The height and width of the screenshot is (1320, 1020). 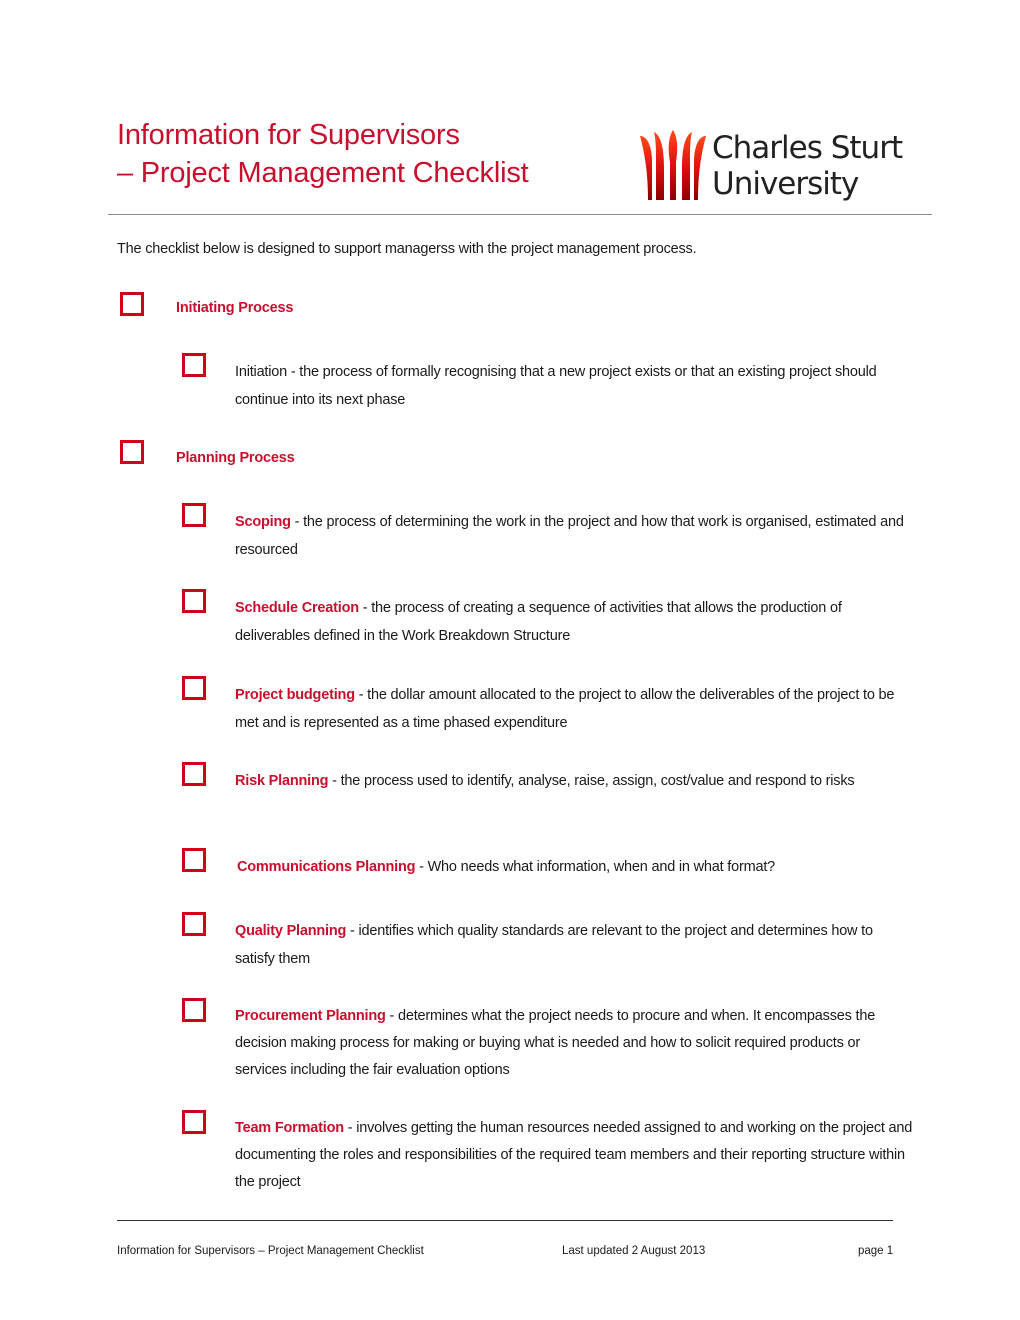 What do you see at coordinates (132, 452) in the screenshot?
I see `checkbox-planning-process` at bounding box center [132, 452].